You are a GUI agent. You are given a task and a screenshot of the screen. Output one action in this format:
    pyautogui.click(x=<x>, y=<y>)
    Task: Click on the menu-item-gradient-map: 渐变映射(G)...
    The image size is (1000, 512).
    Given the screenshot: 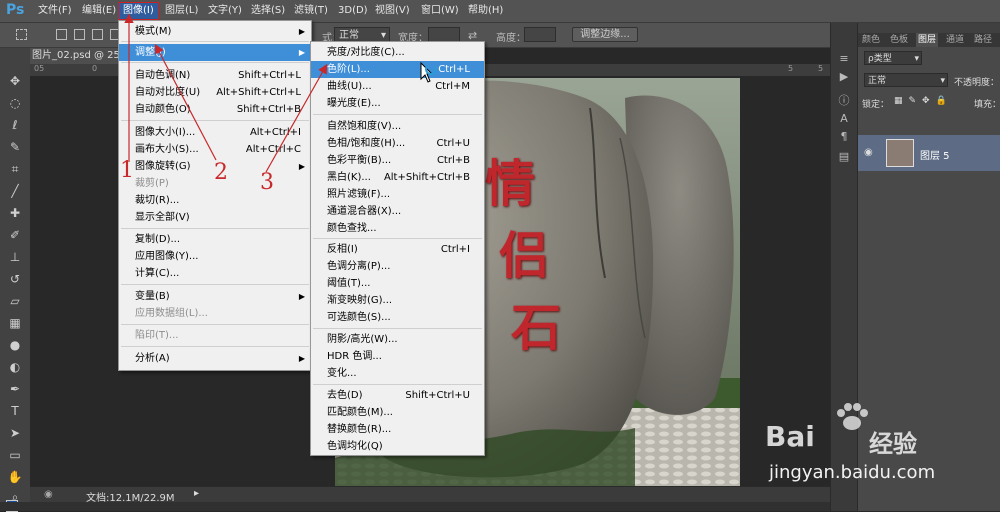 What is the action you would take?
    pyautogui.click(x=397, y=300)
    